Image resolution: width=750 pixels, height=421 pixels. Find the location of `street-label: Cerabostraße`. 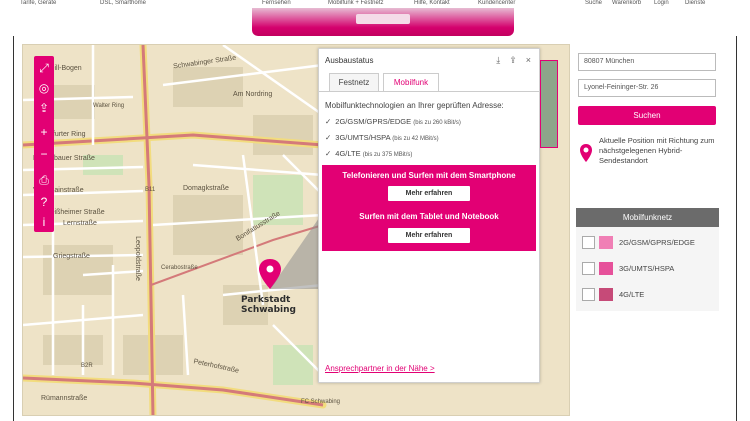

street-label: Cerabostraße is located at coordinates (179, 268).